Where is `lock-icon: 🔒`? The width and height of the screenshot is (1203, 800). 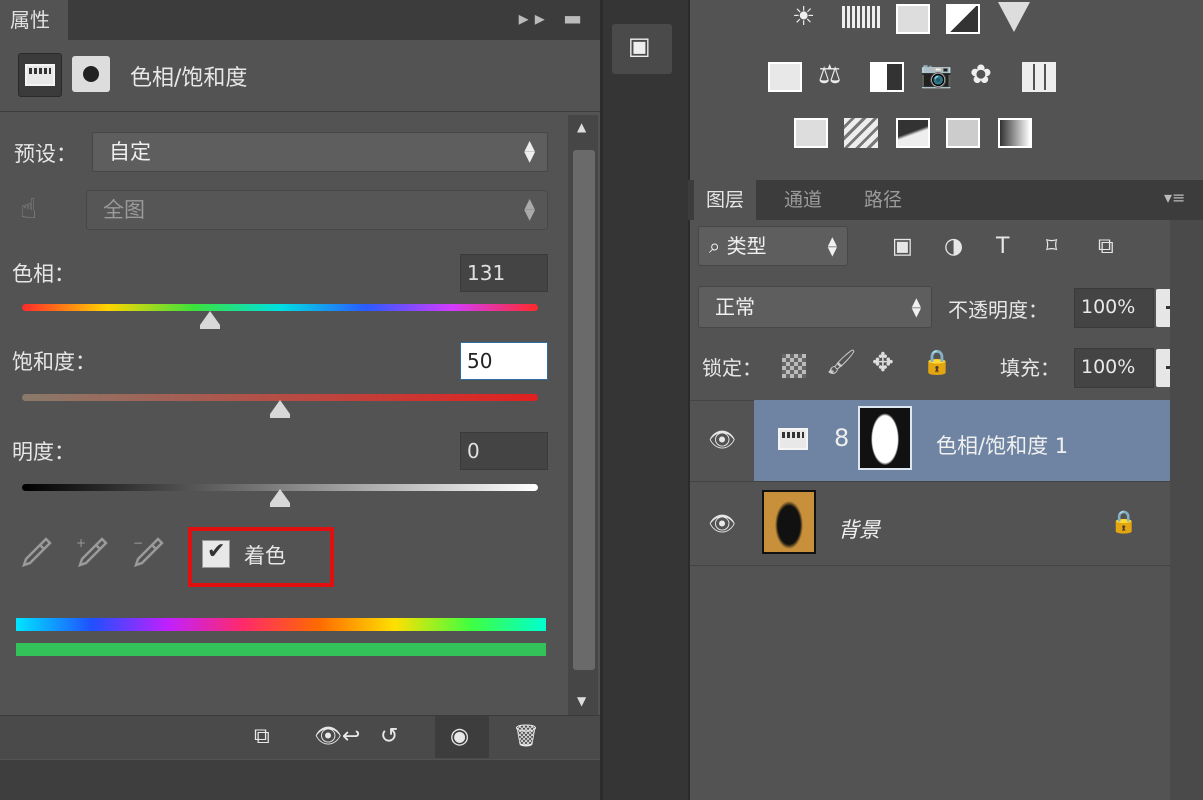 lock-icon: 🔒 is located at coordinates (1124, 522).